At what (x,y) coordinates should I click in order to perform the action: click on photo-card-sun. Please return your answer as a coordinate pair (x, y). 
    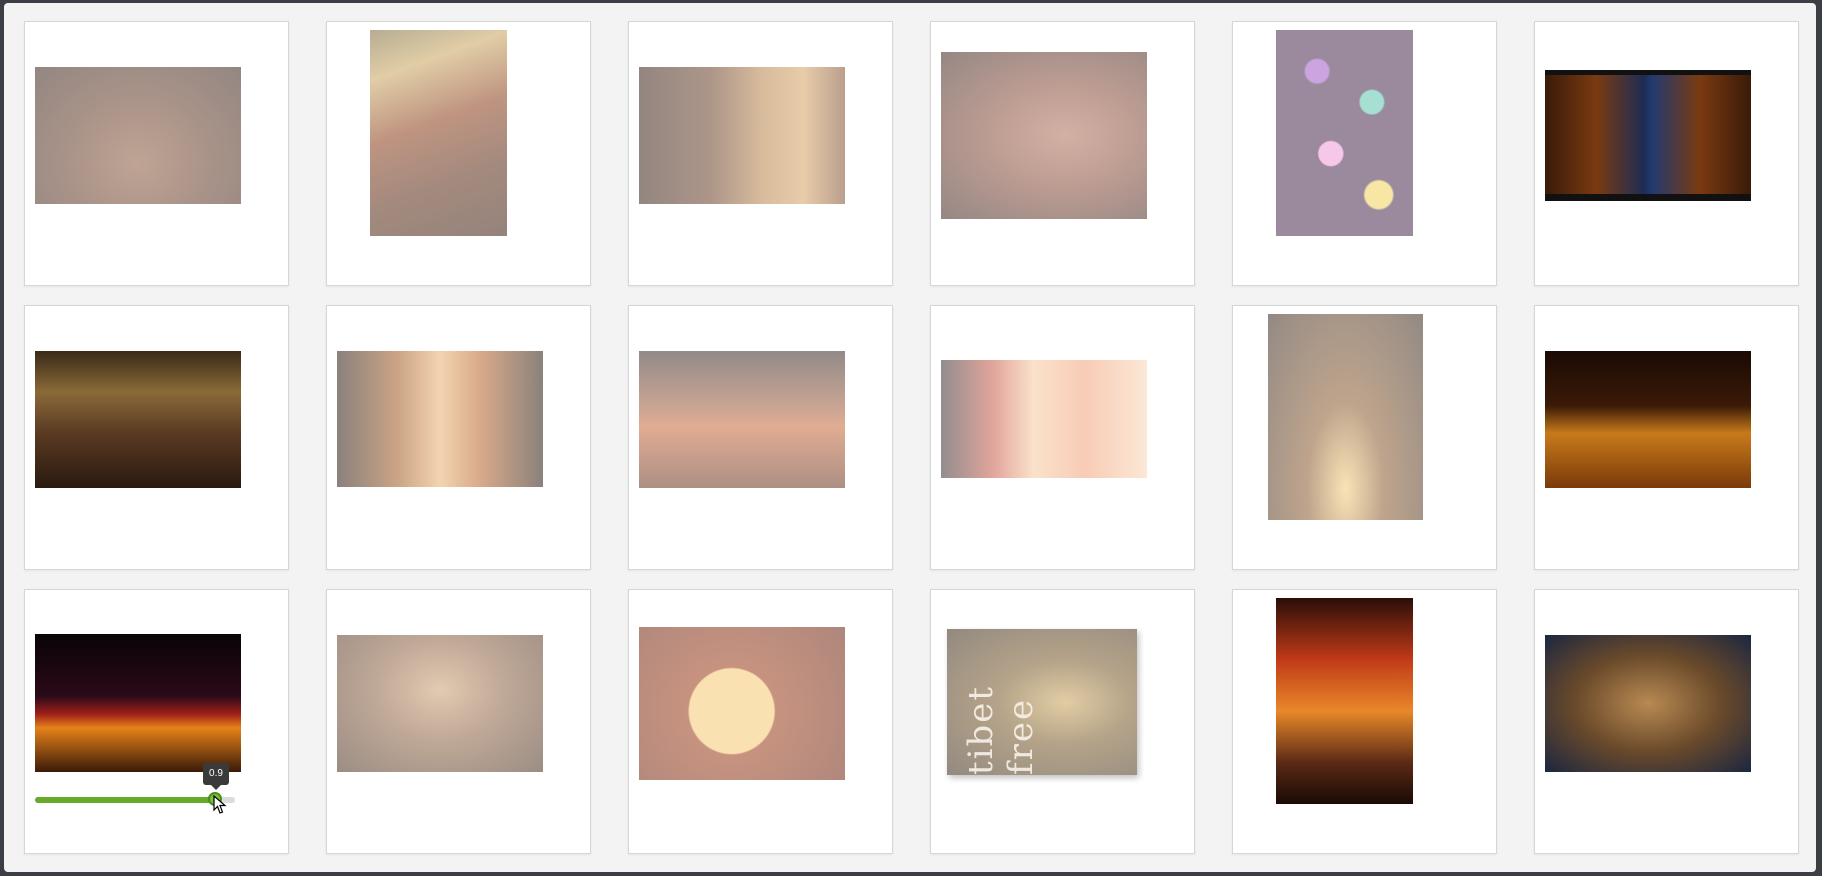
    Looking at the image, I should click on (1062, 437).